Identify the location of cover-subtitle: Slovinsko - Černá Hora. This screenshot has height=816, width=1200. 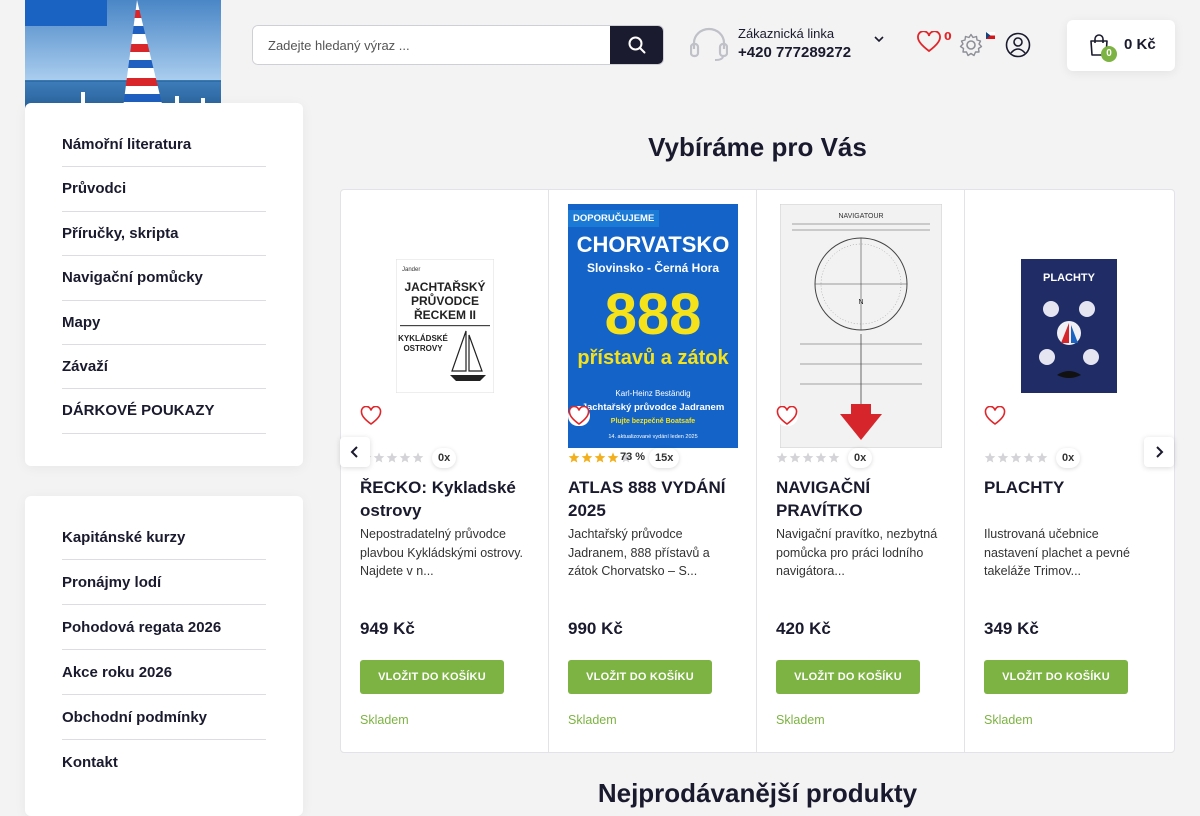
(653, 267).